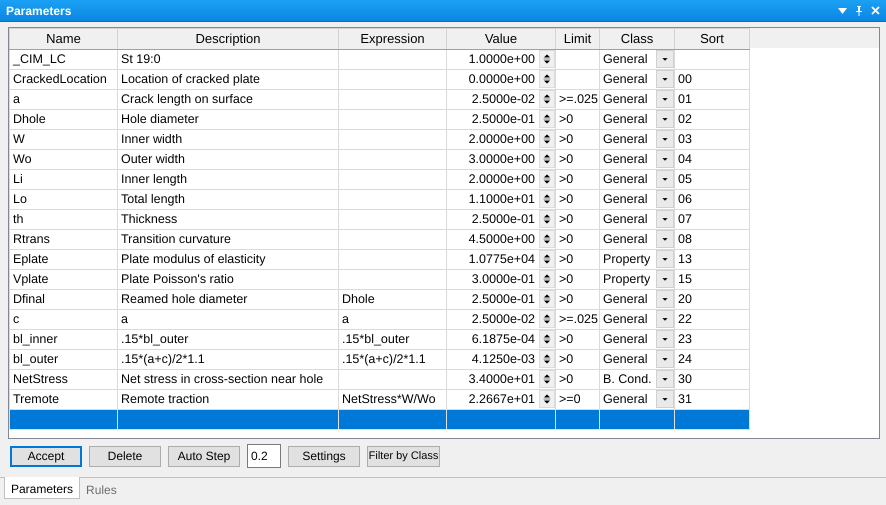 This screenshot has height=505, width=886. I want to click on column-header: Class, so click(637, 38).